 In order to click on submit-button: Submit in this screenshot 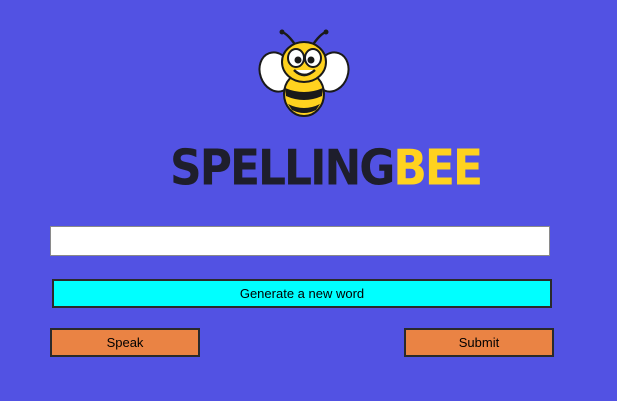, I will do `click(479, 342)`.